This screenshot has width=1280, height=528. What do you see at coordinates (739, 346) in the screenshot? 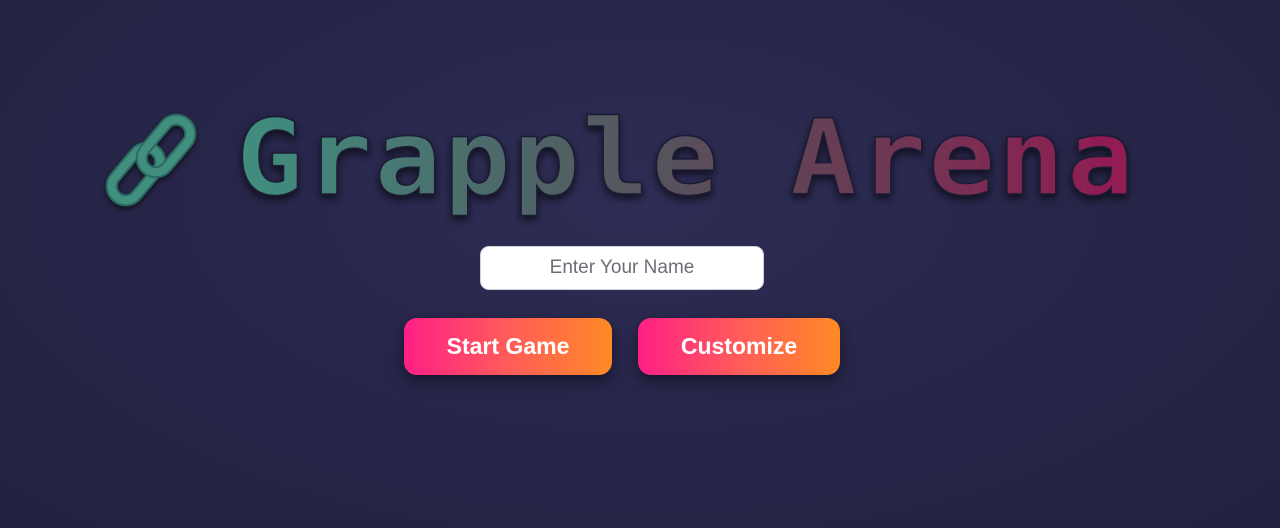
I see `customize-button: Customize` at bounding box center [739, 346].